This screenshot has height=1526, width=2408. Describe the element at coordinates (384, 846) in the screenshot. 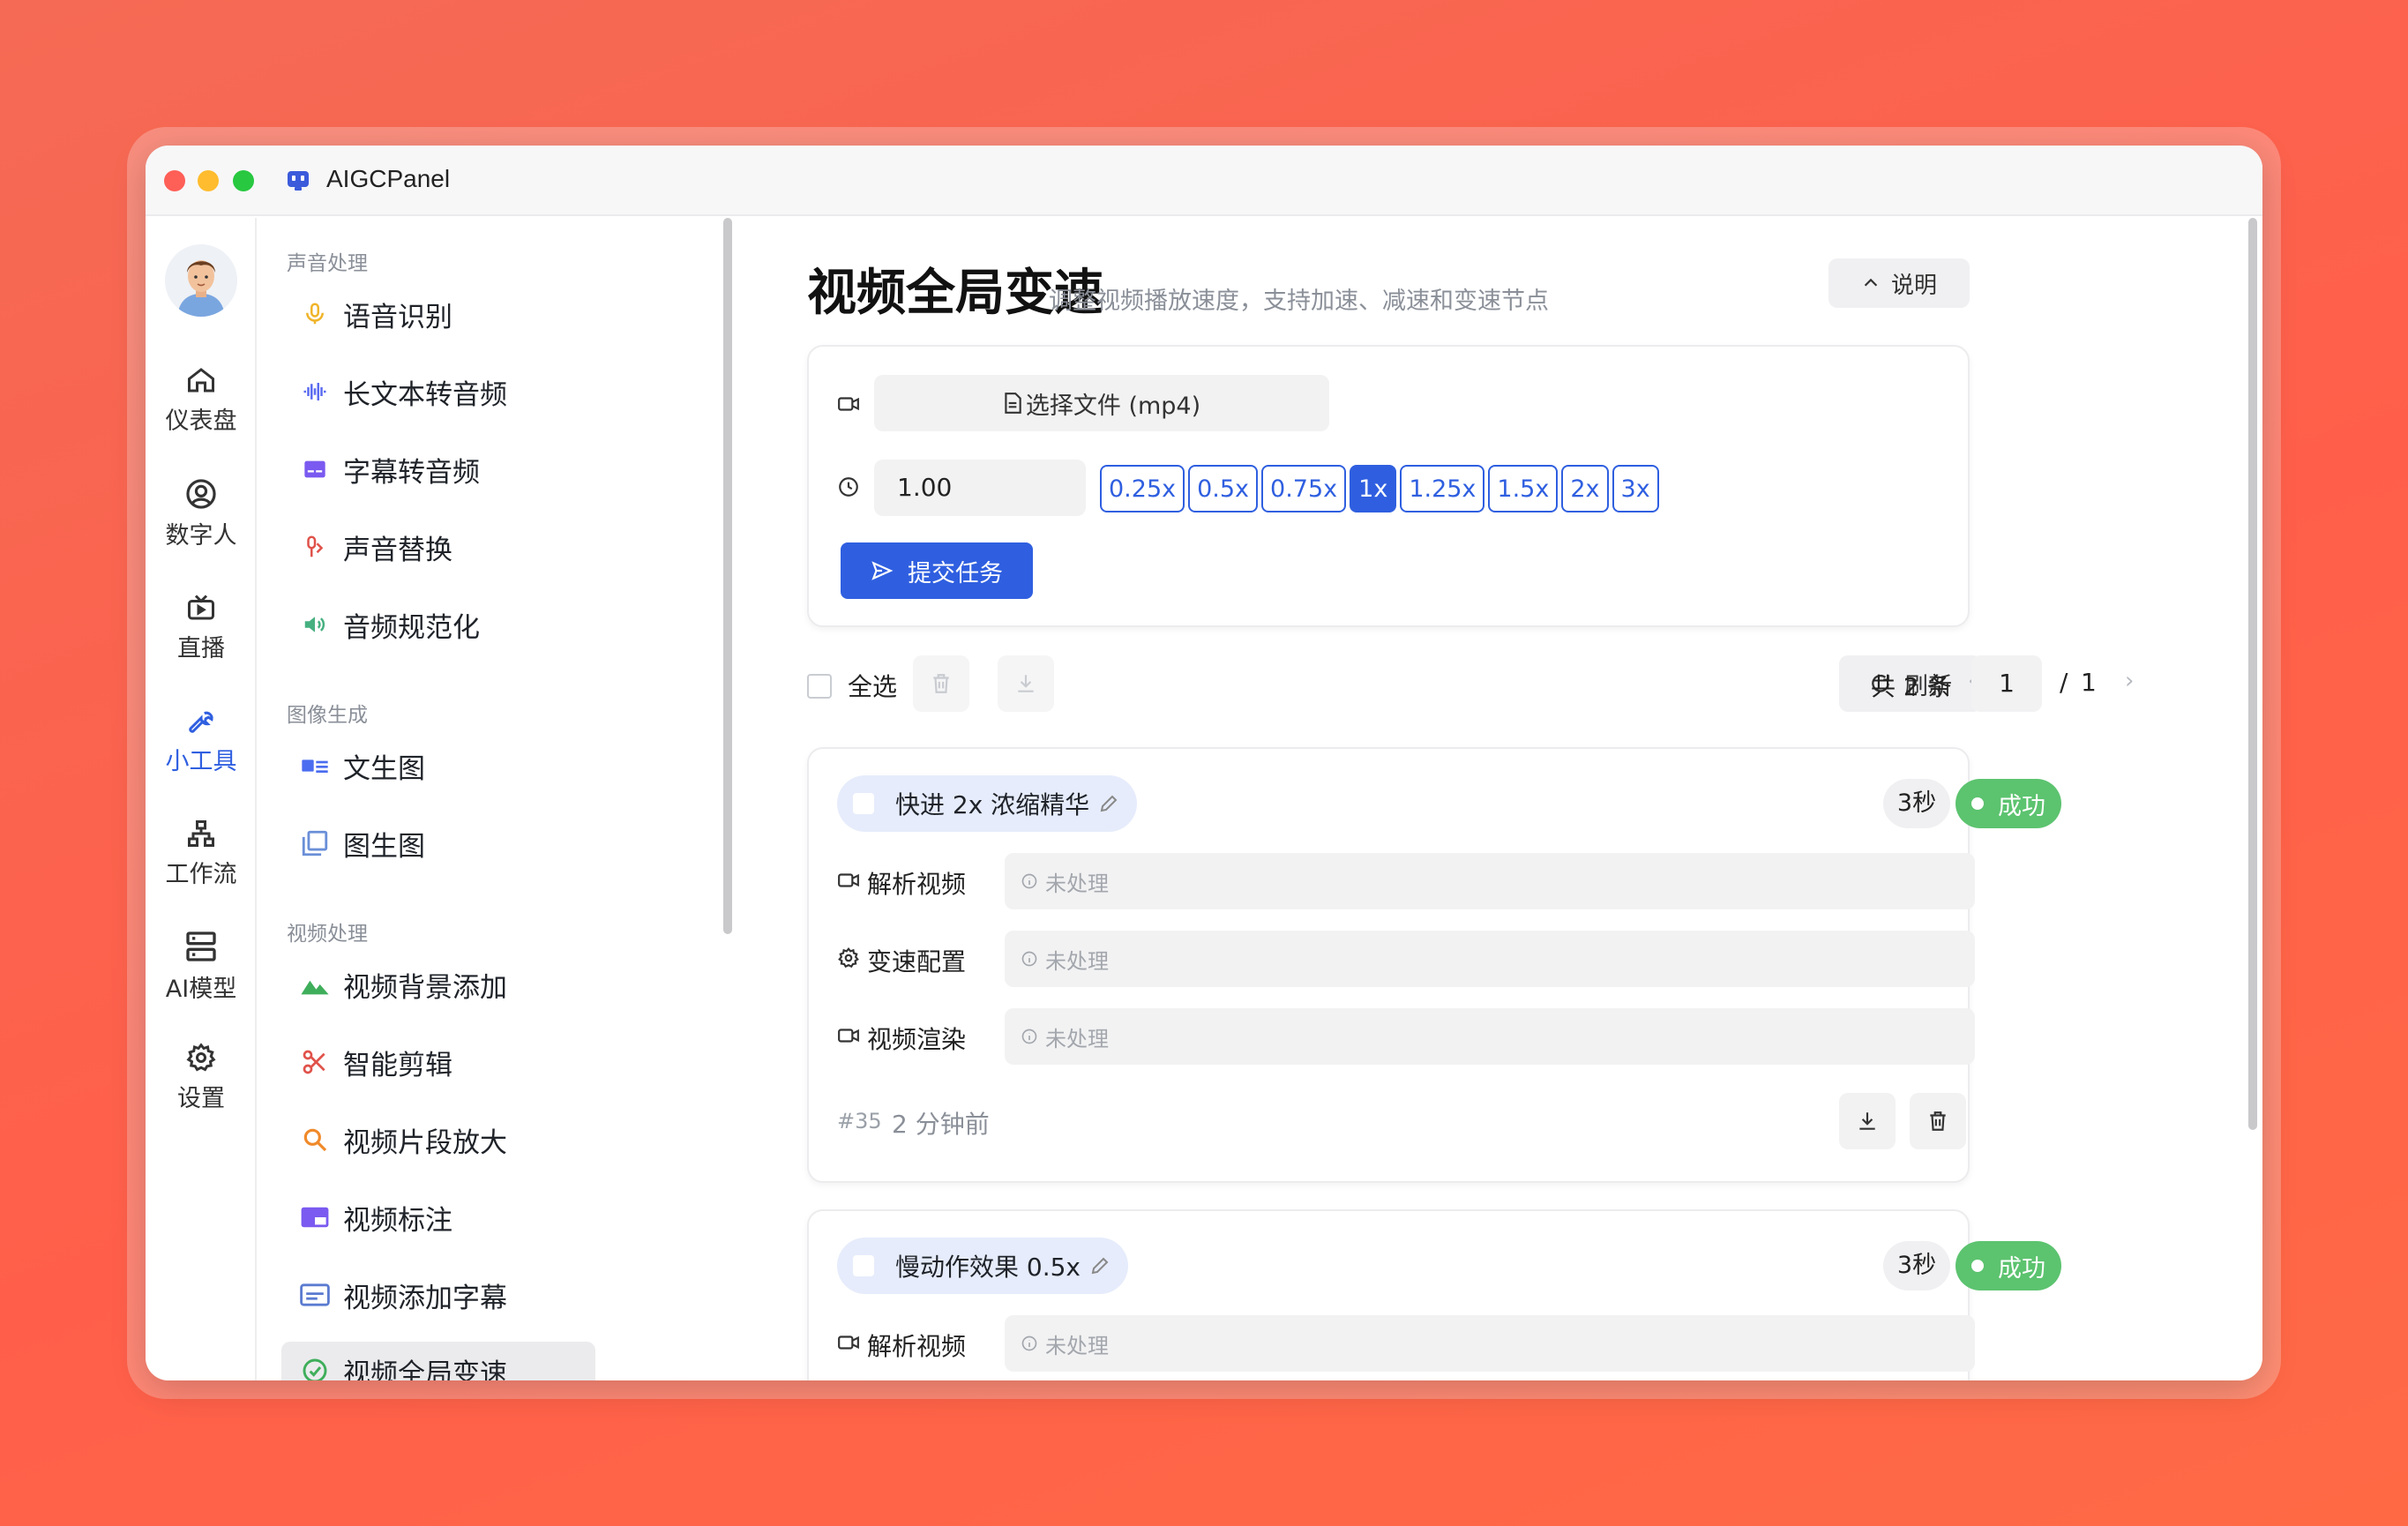

I see `menu-item-label: 图生图` at that location.